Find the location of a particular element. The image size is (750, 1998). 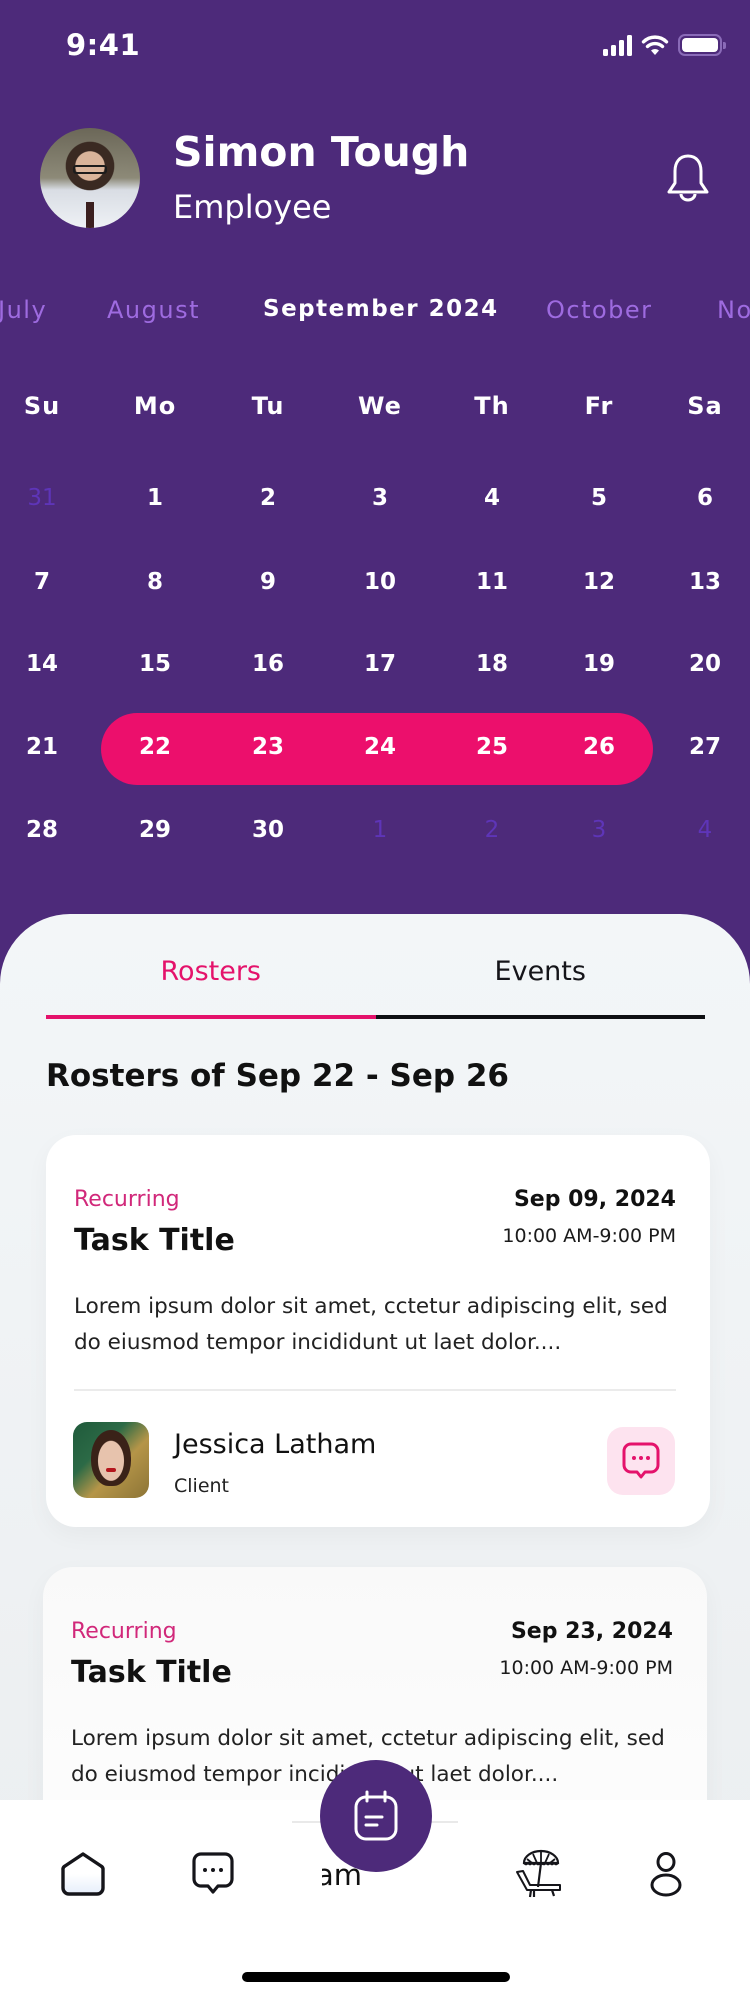

status-icons is located at coordinates (664, 45).